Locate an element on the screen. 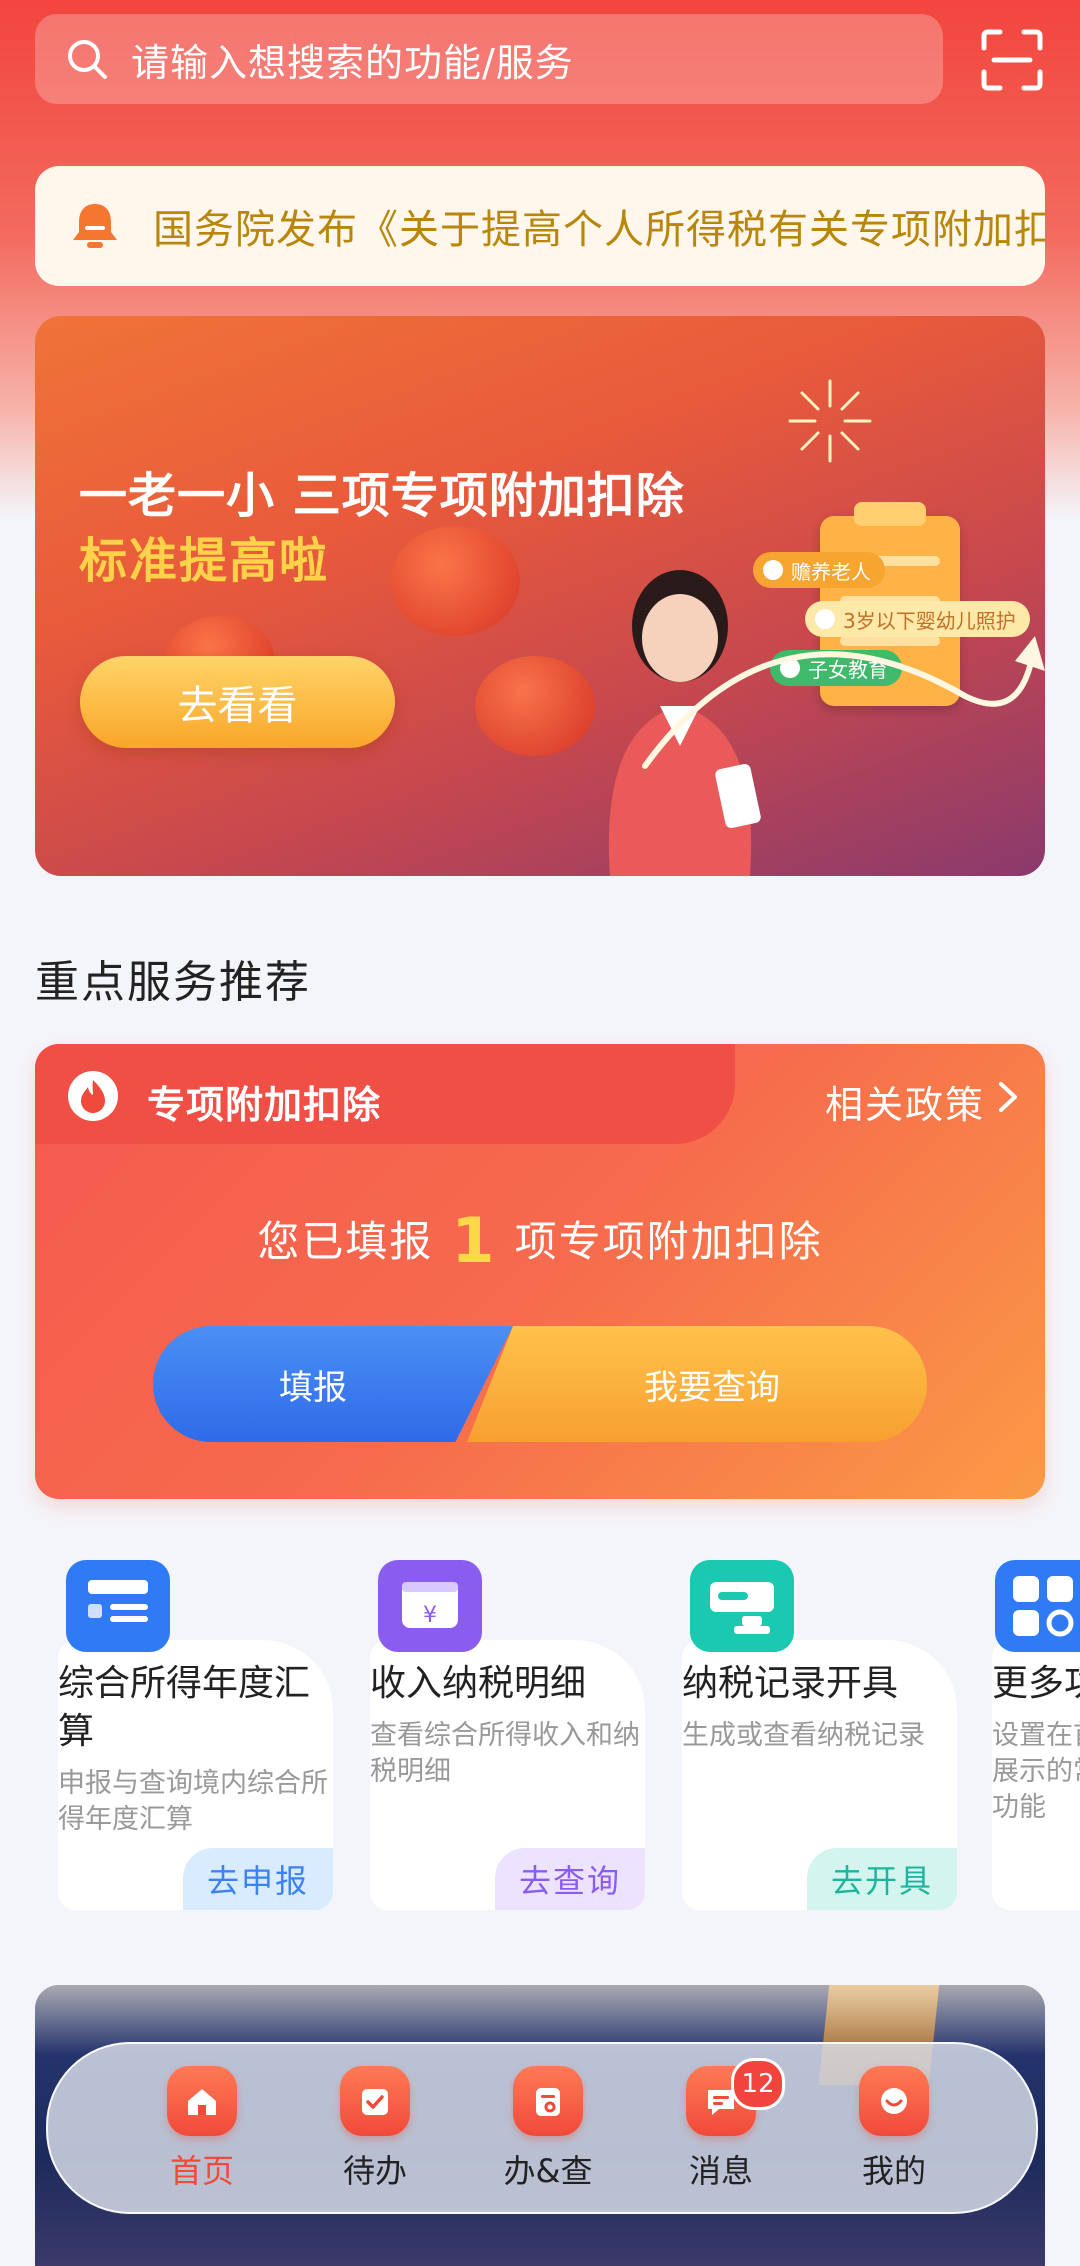 The width and height of the screenshot is (1080, 2266). bottom-navigation: 首页 待办 办&查 12 消息 我的 is located at coordinates (542, 2128).